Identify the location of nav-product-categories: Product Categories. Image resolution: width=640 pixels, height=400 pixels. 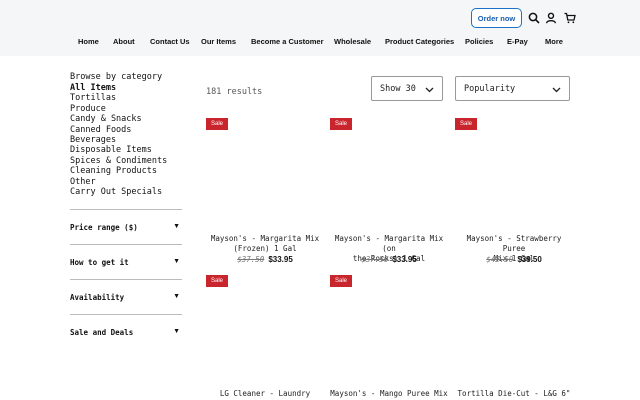
(419, 41).